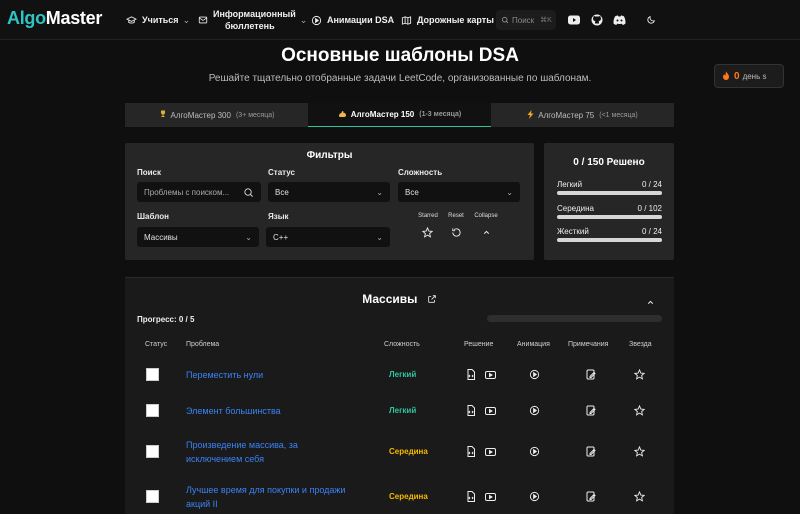  Describe the element at coordinates (456, 216) in the screenshot. I see `reset-label: Reset` at that location.